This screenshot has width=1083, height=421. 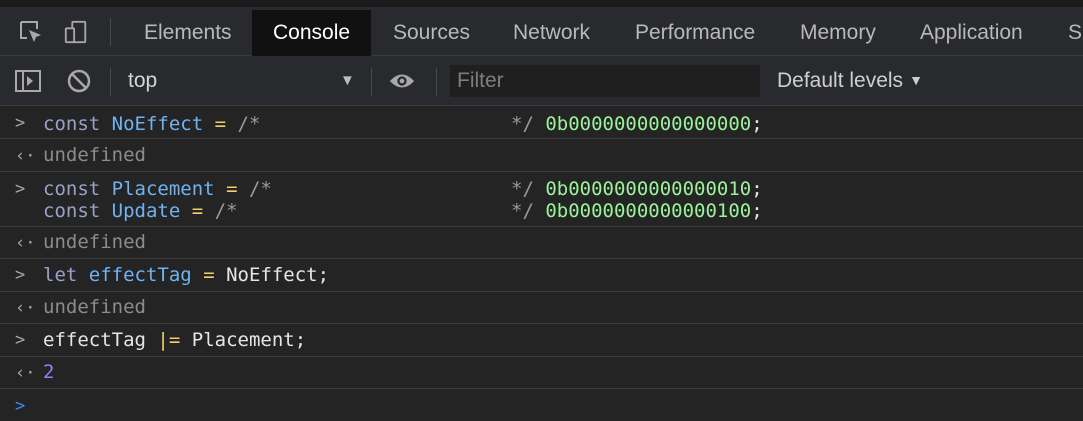 What do you see at coordinates (76, 32) in the screenshot?
I see `device-toolbar-icon` at bounding box center [76, 32].